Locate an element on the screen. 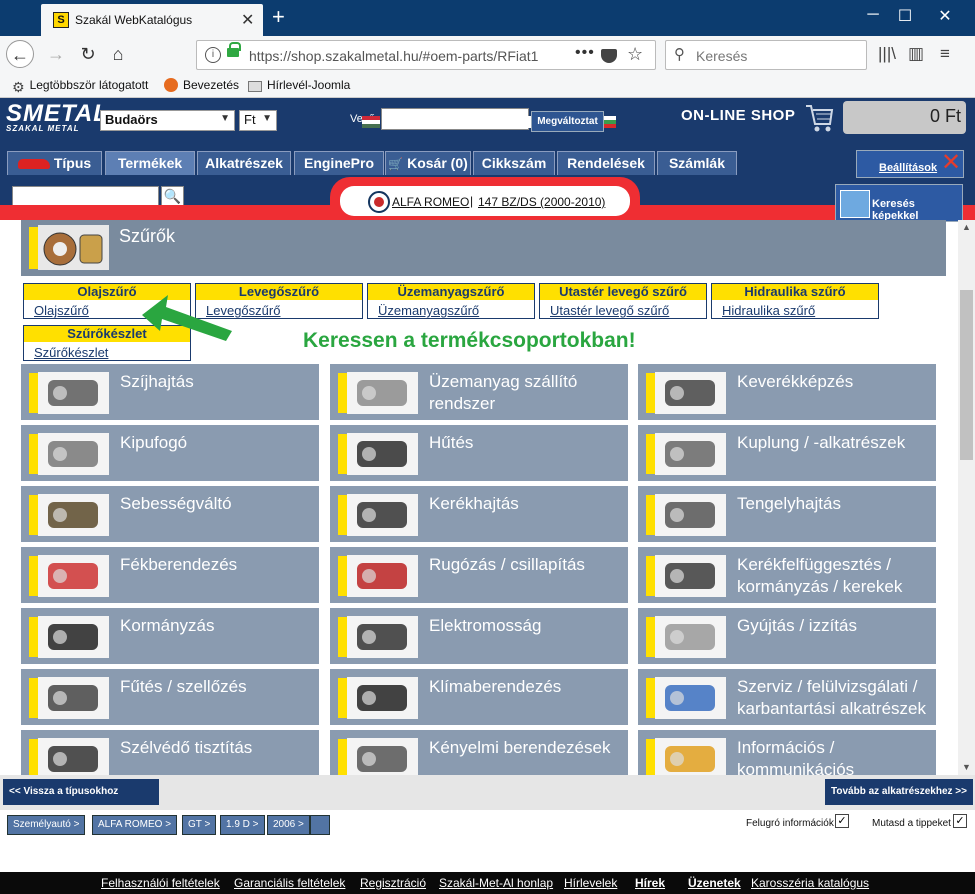  scroll-down-icon: ▼ is located at coordinates (966, 767).